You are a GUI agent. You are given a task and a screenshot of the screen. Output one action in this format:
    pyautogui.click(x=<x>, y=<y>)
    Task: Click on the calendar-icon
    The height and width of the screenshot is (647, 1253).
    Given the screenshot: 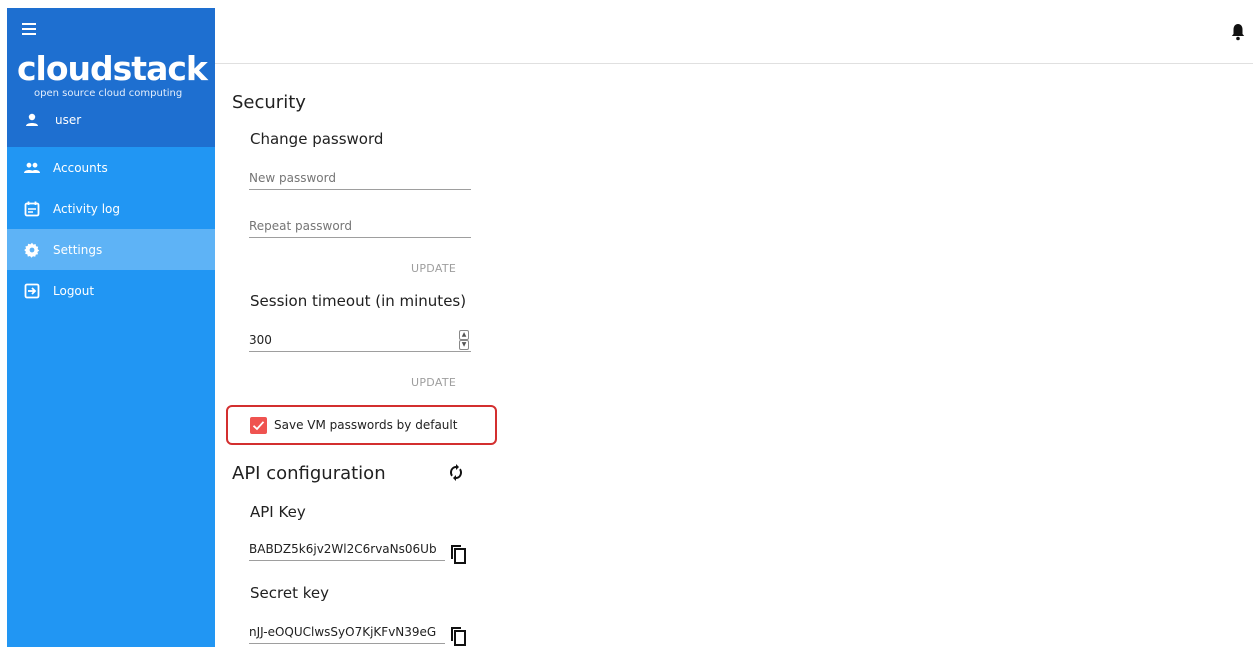 What is the action you would take?
    pyautogui.click(x=32, y=208)
    